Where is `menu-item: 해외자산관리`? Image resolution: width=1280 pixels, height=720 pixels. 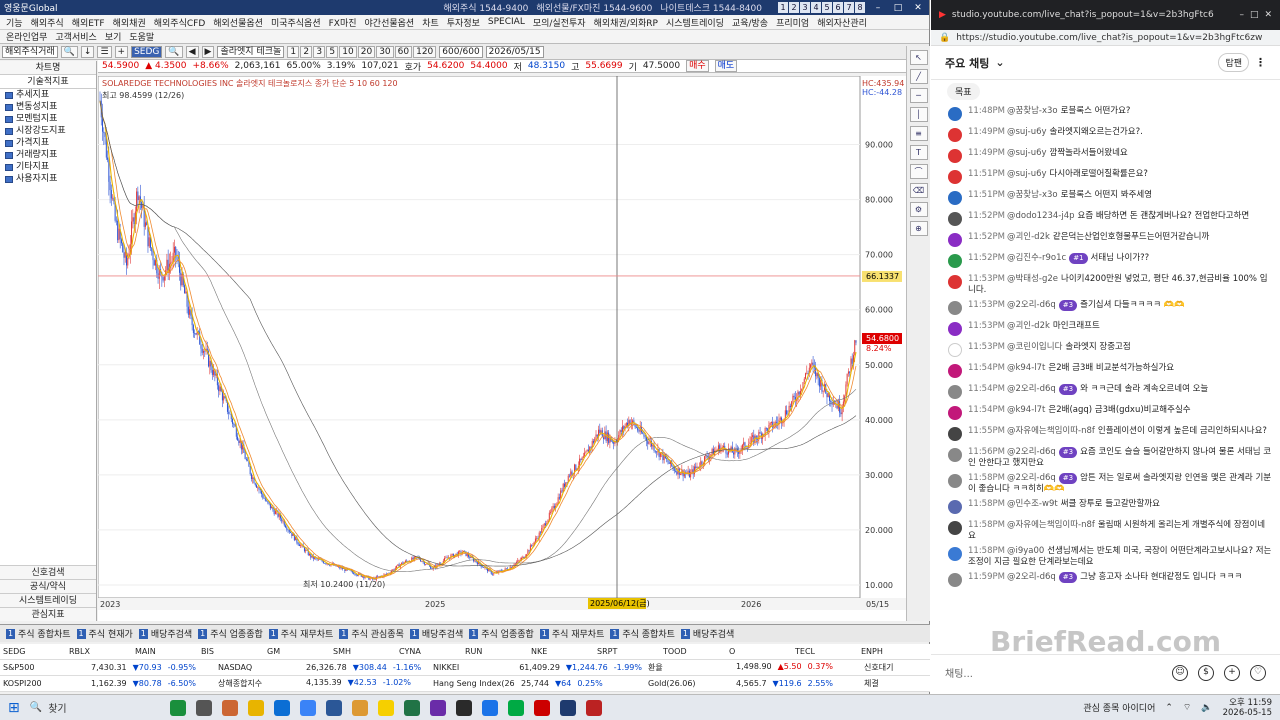 menu-item: 해외자산관리 is located at coordinates (842, 22).